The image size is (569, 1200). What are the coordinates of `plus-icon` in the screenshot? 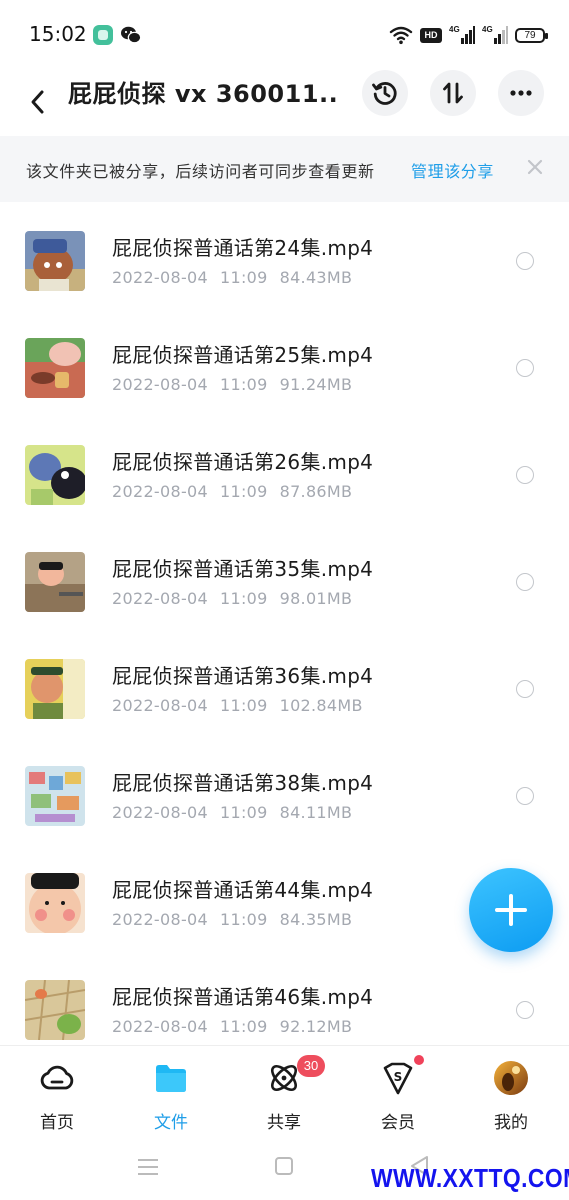 It's located at (511, 910).